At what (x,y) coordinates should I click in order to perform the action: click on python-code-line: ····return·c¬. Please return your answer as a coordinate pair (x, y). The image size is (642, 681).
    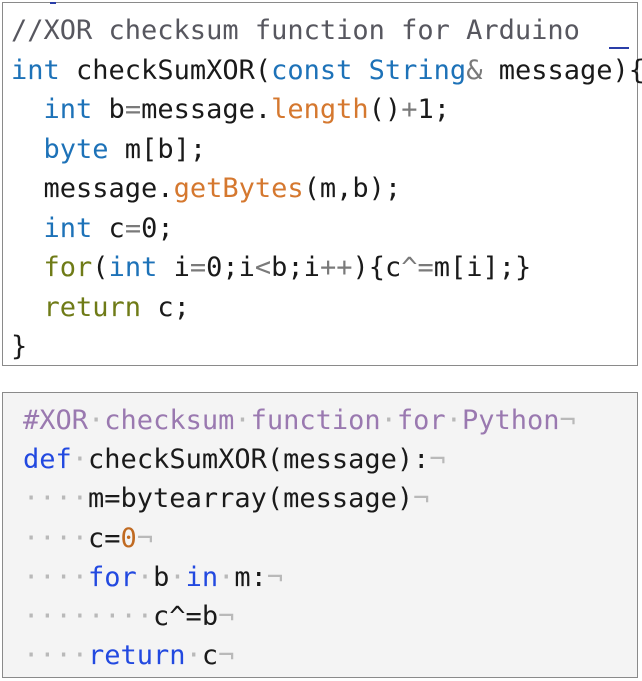
    Looking at the image, I should click on (128, 656).